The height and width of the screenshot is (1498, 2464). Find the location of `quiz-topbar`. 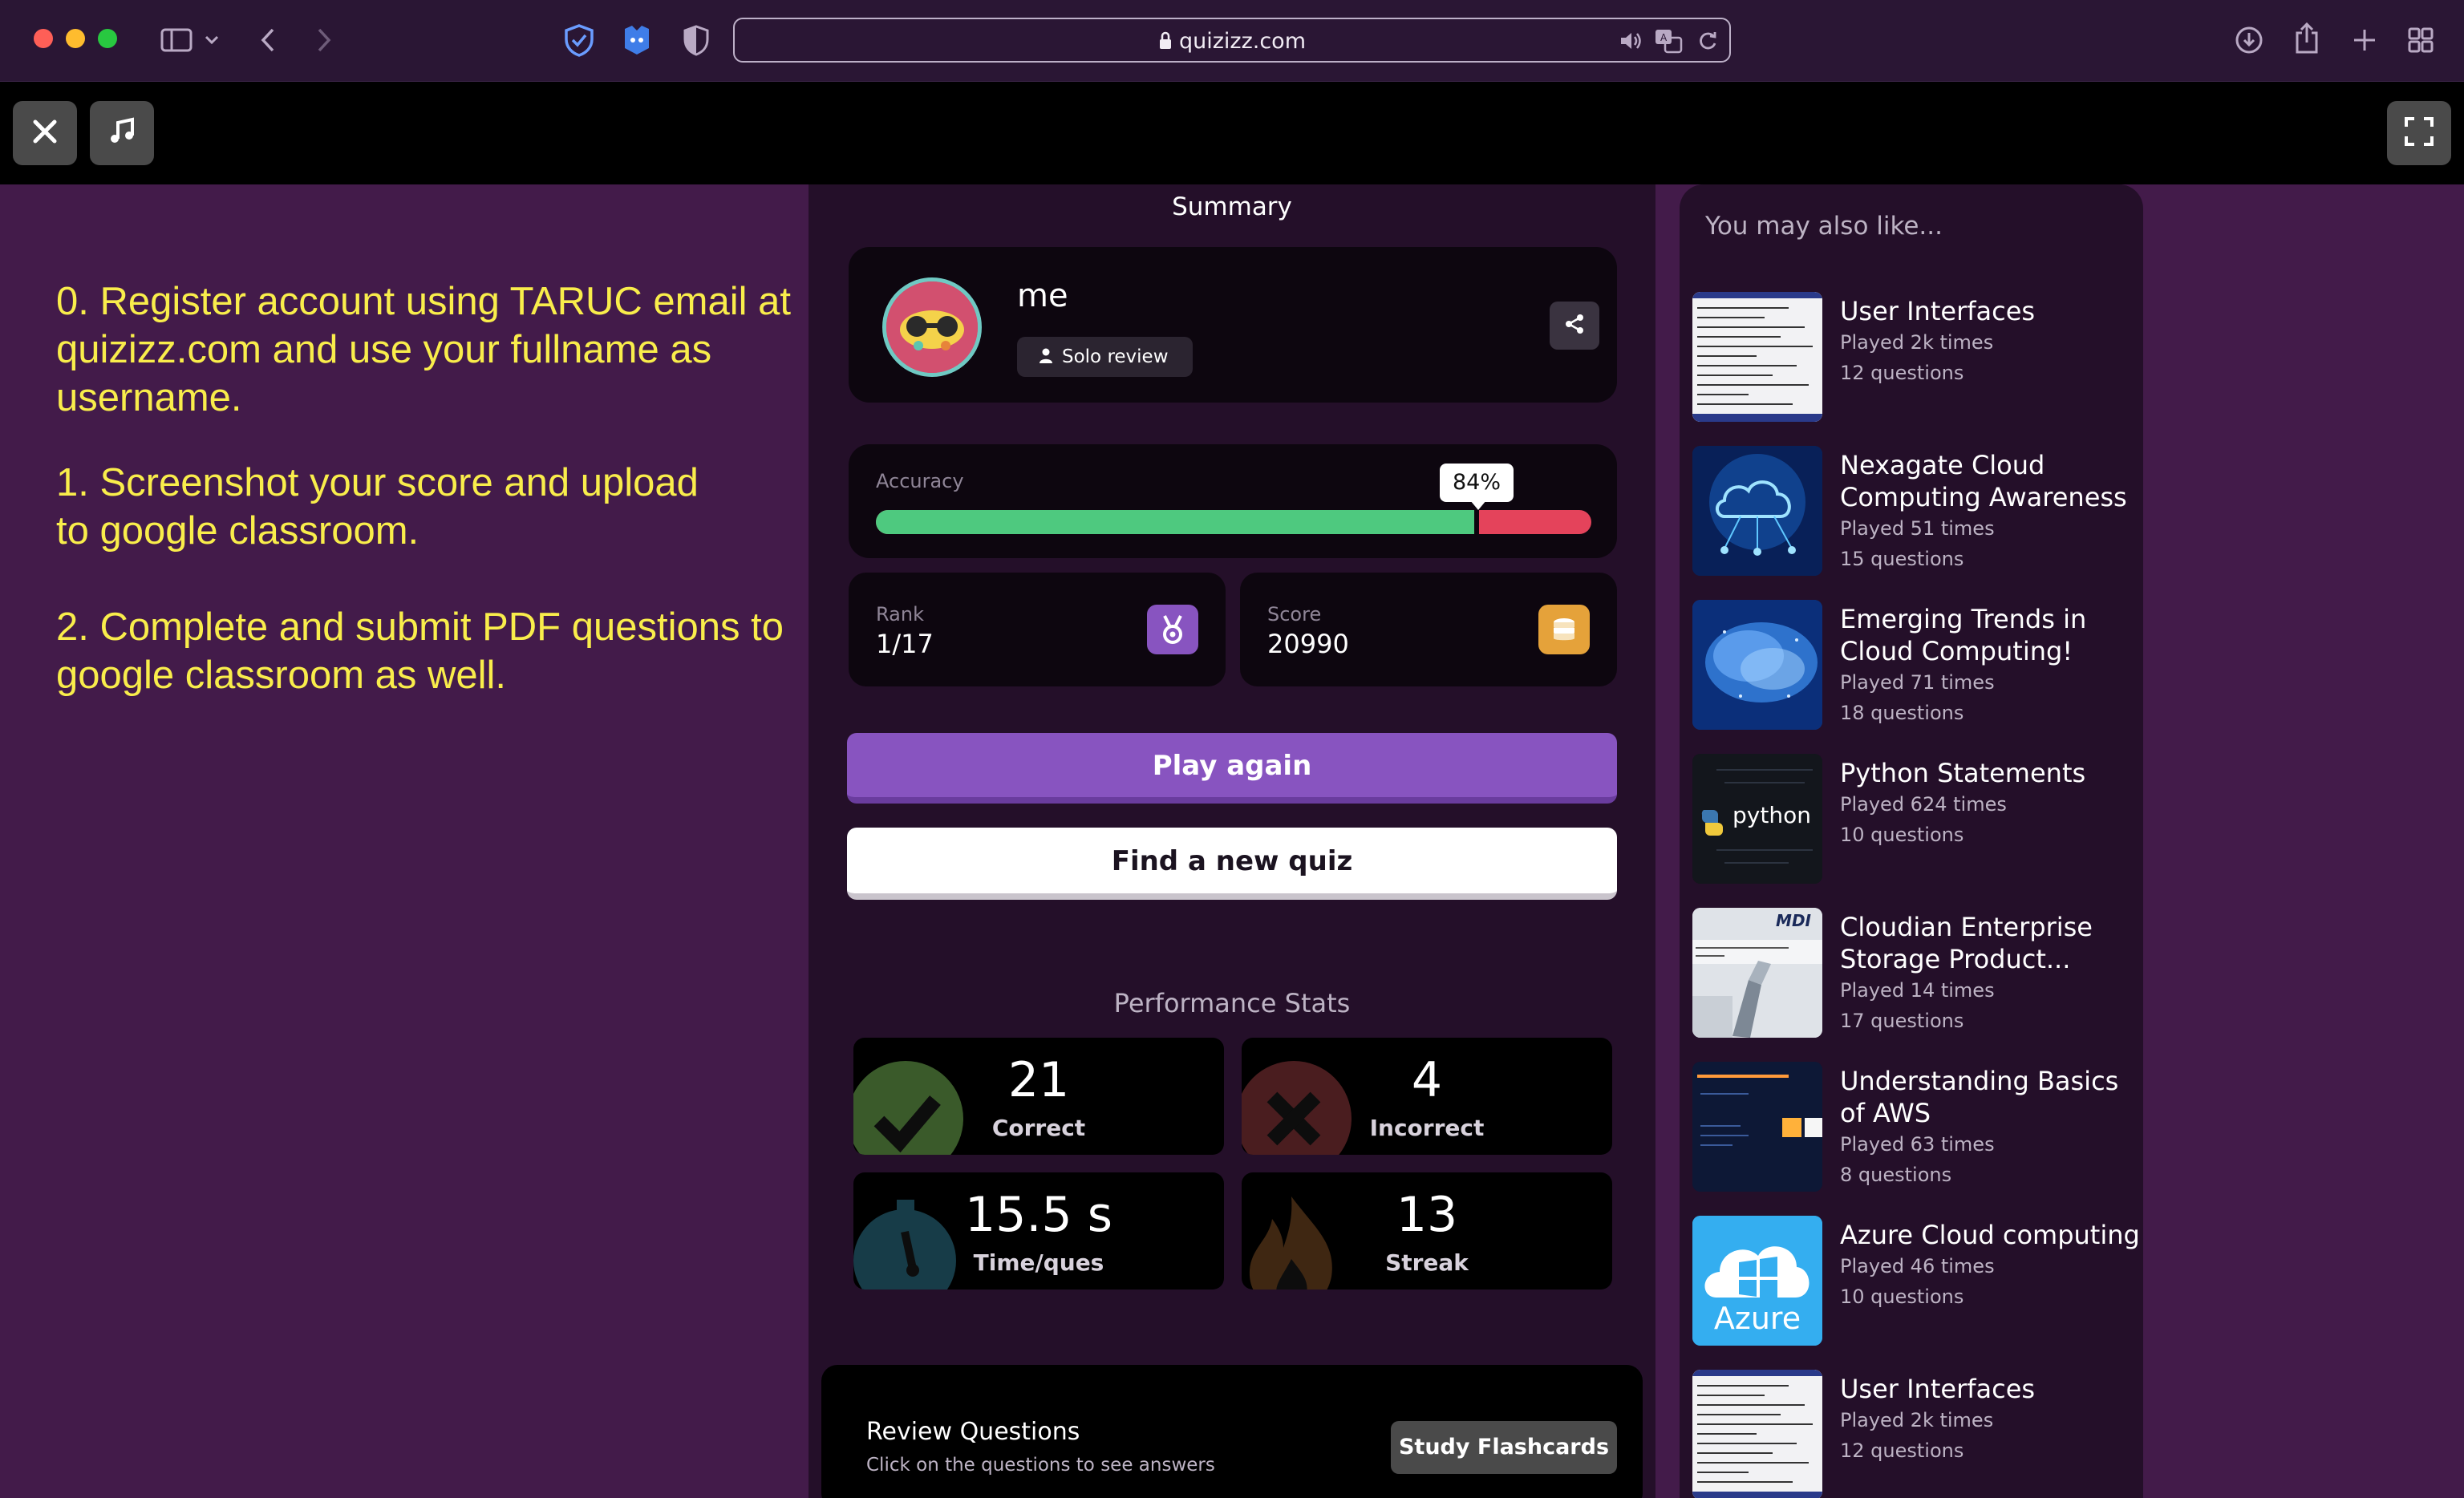

quiz-topbar is located at coordinates (1232, 133).